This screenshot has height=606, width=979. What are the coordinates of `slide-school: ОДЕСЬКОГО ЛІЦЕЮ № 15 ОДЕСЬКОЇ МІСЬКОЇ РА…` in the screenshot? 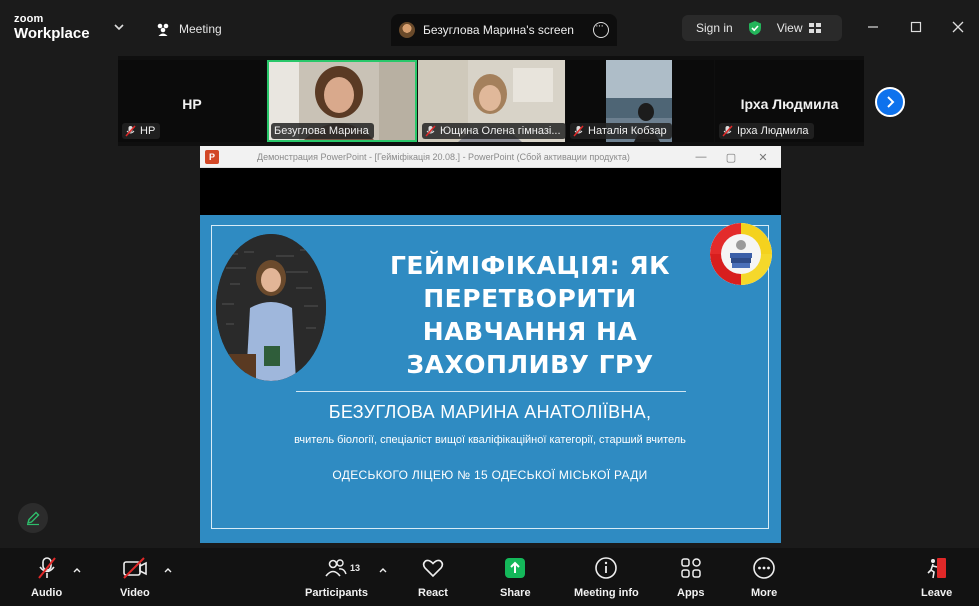 It's located at (490, 475).